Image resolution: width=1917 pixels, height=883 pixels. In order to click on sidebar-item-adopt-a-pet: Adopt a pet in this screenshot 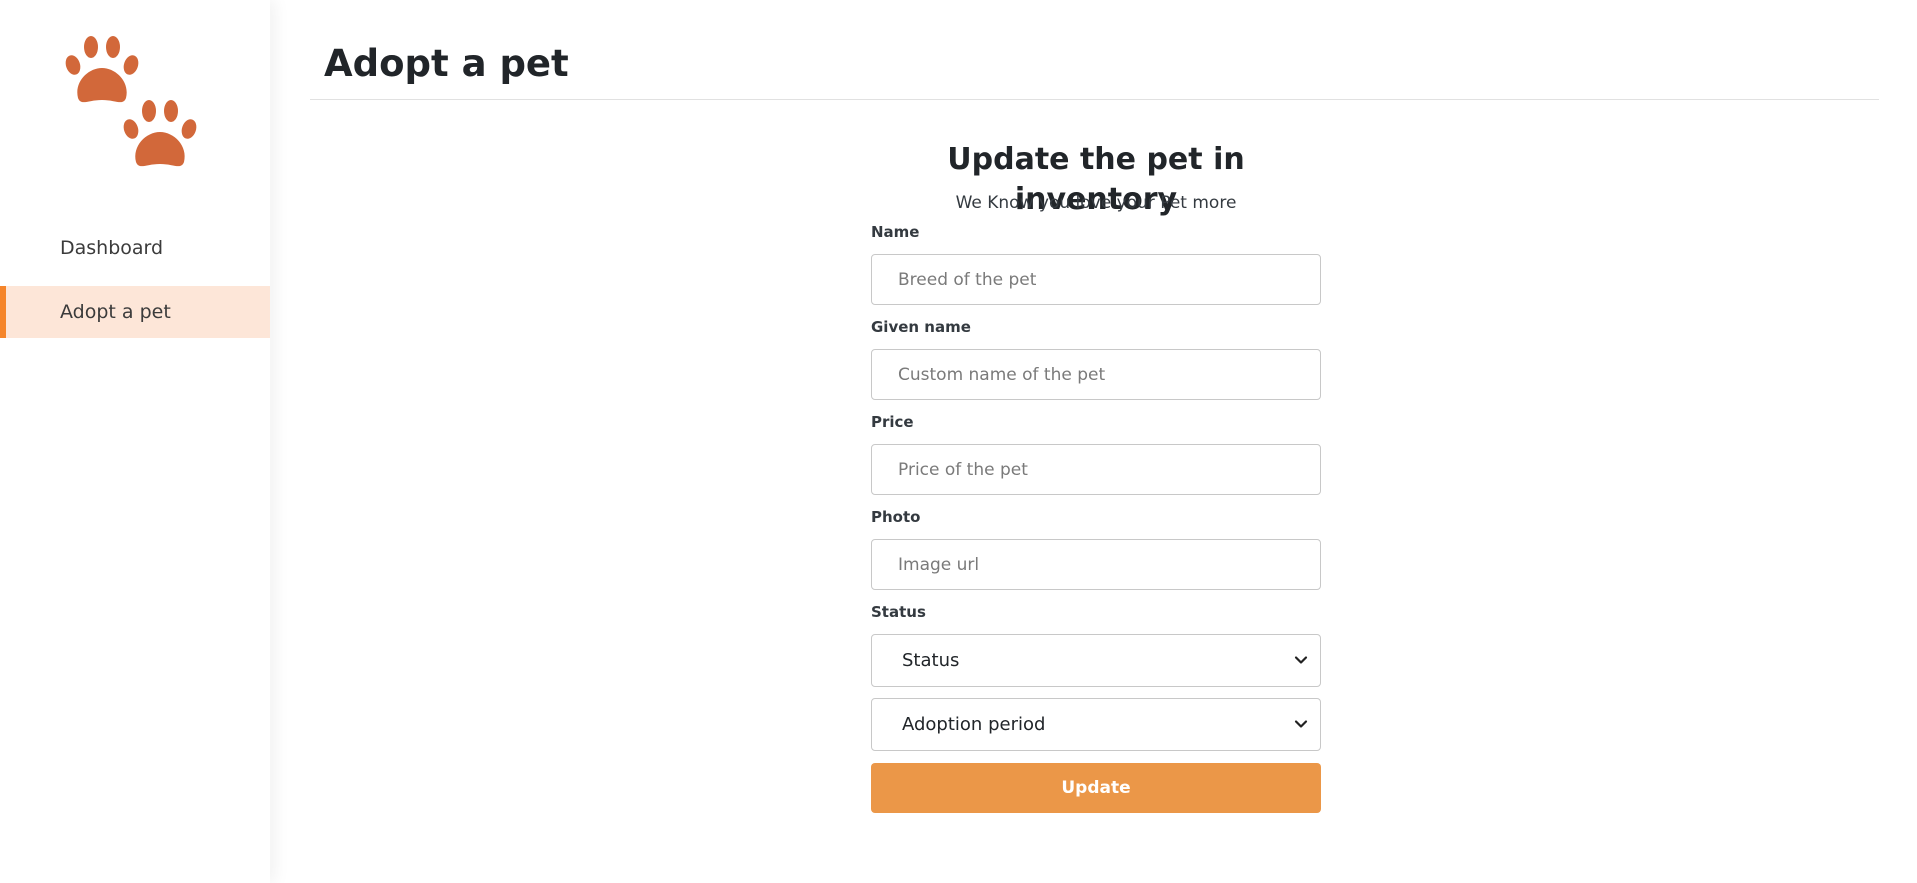, I will do `click(135, 312)`.